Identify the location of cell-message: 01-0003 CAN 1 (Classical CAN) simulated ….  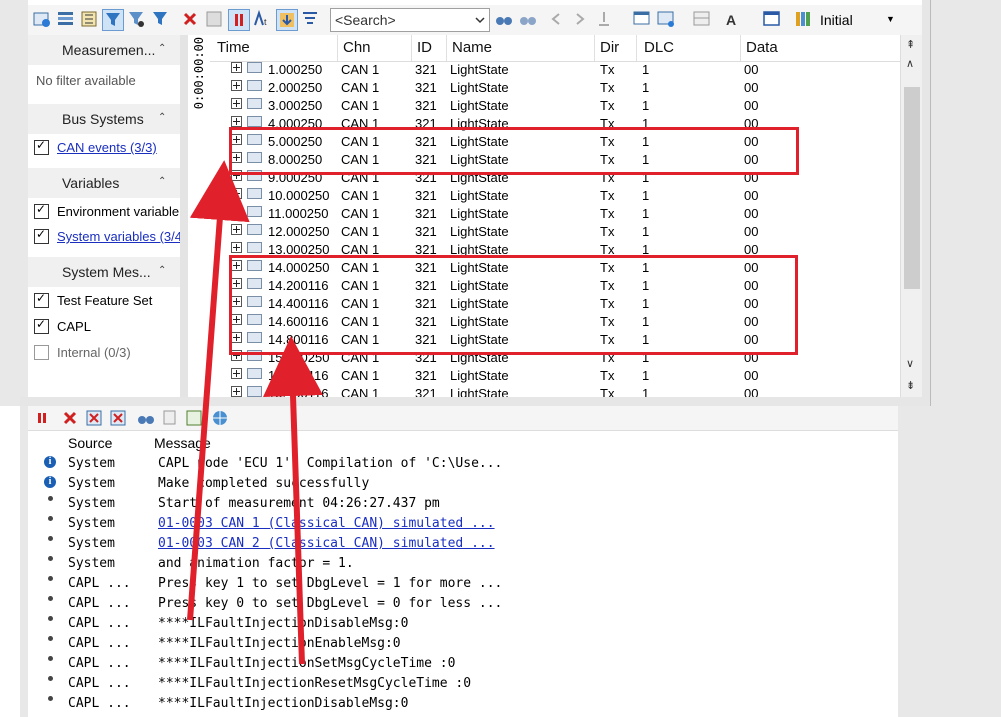
(326, 523).